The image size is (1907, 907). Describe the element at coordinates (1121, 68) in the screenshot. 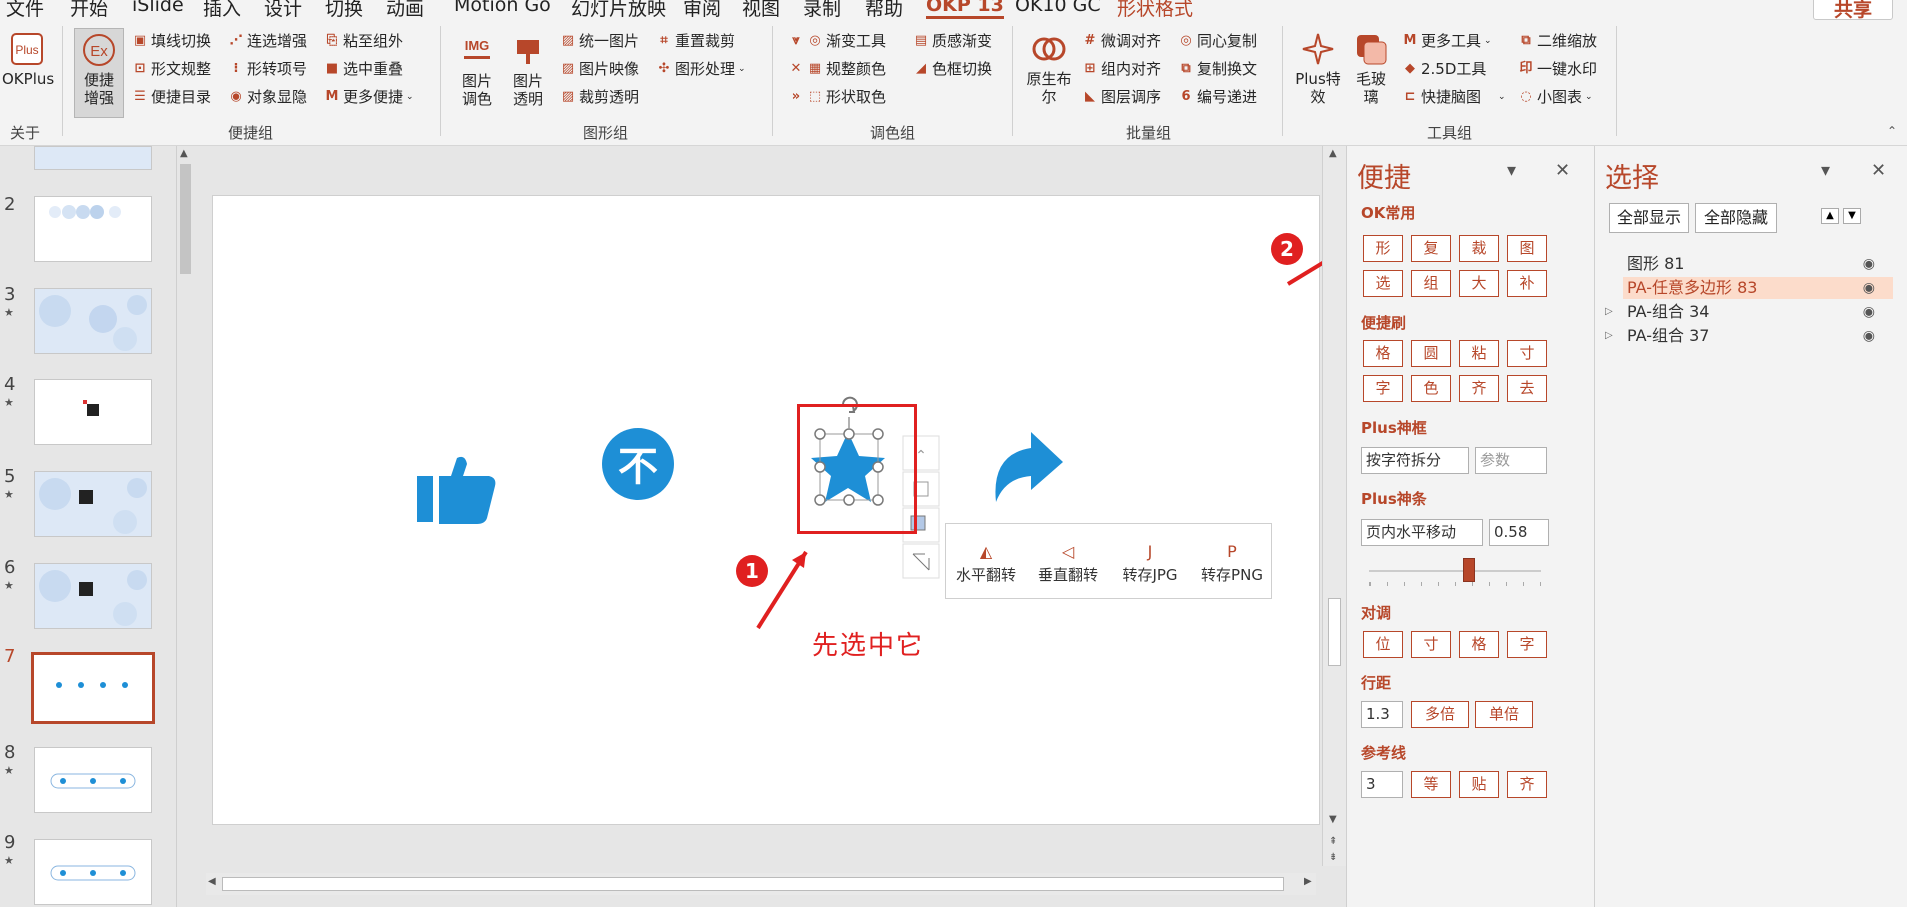

I see `group-align-button: ⊞ 组内对齐` at that location.